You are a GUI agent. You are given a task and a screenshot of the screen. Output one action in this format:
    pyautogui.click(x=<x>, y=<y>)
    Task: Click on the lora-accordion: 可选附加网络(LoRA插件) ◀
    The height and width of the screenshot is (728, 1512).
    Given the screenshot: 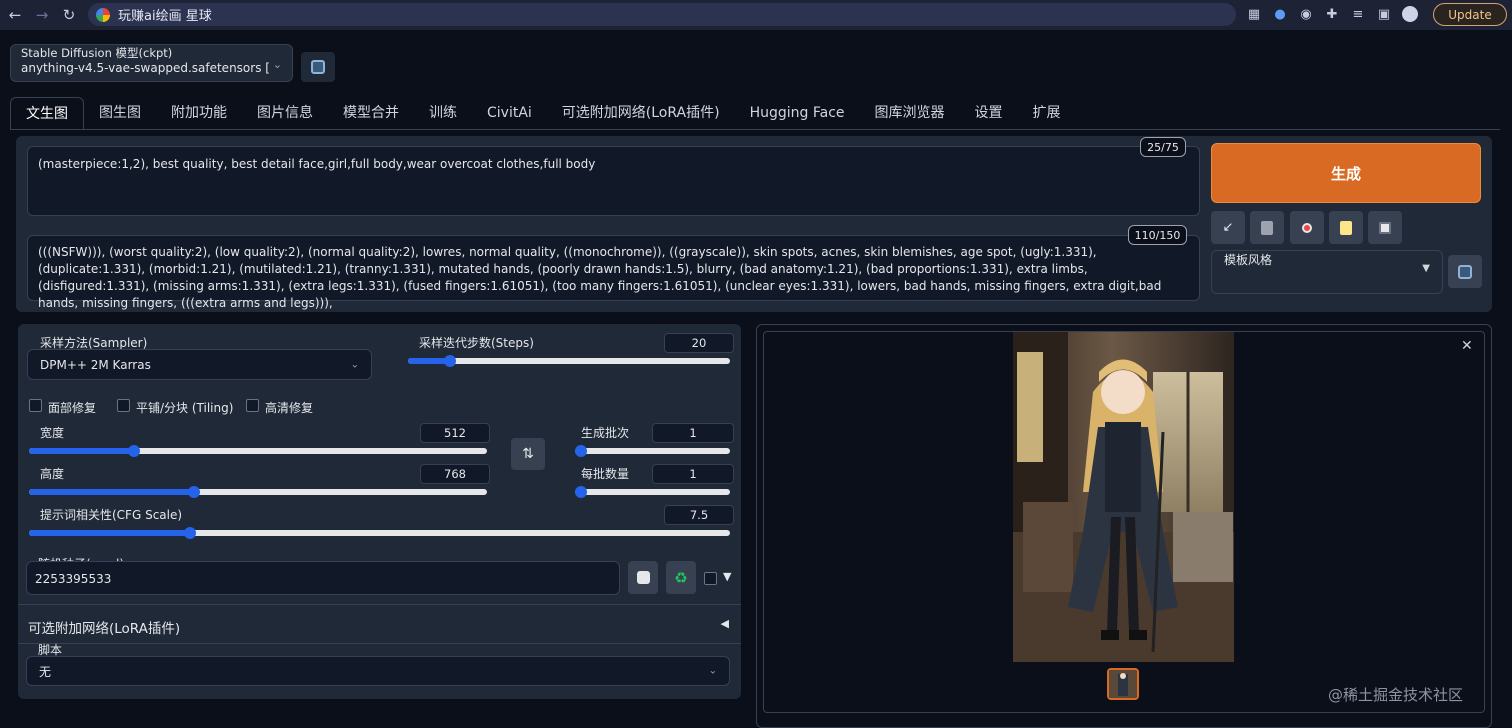 What is the action you would take?
    pyautogui.click(x=379, y=624)
    